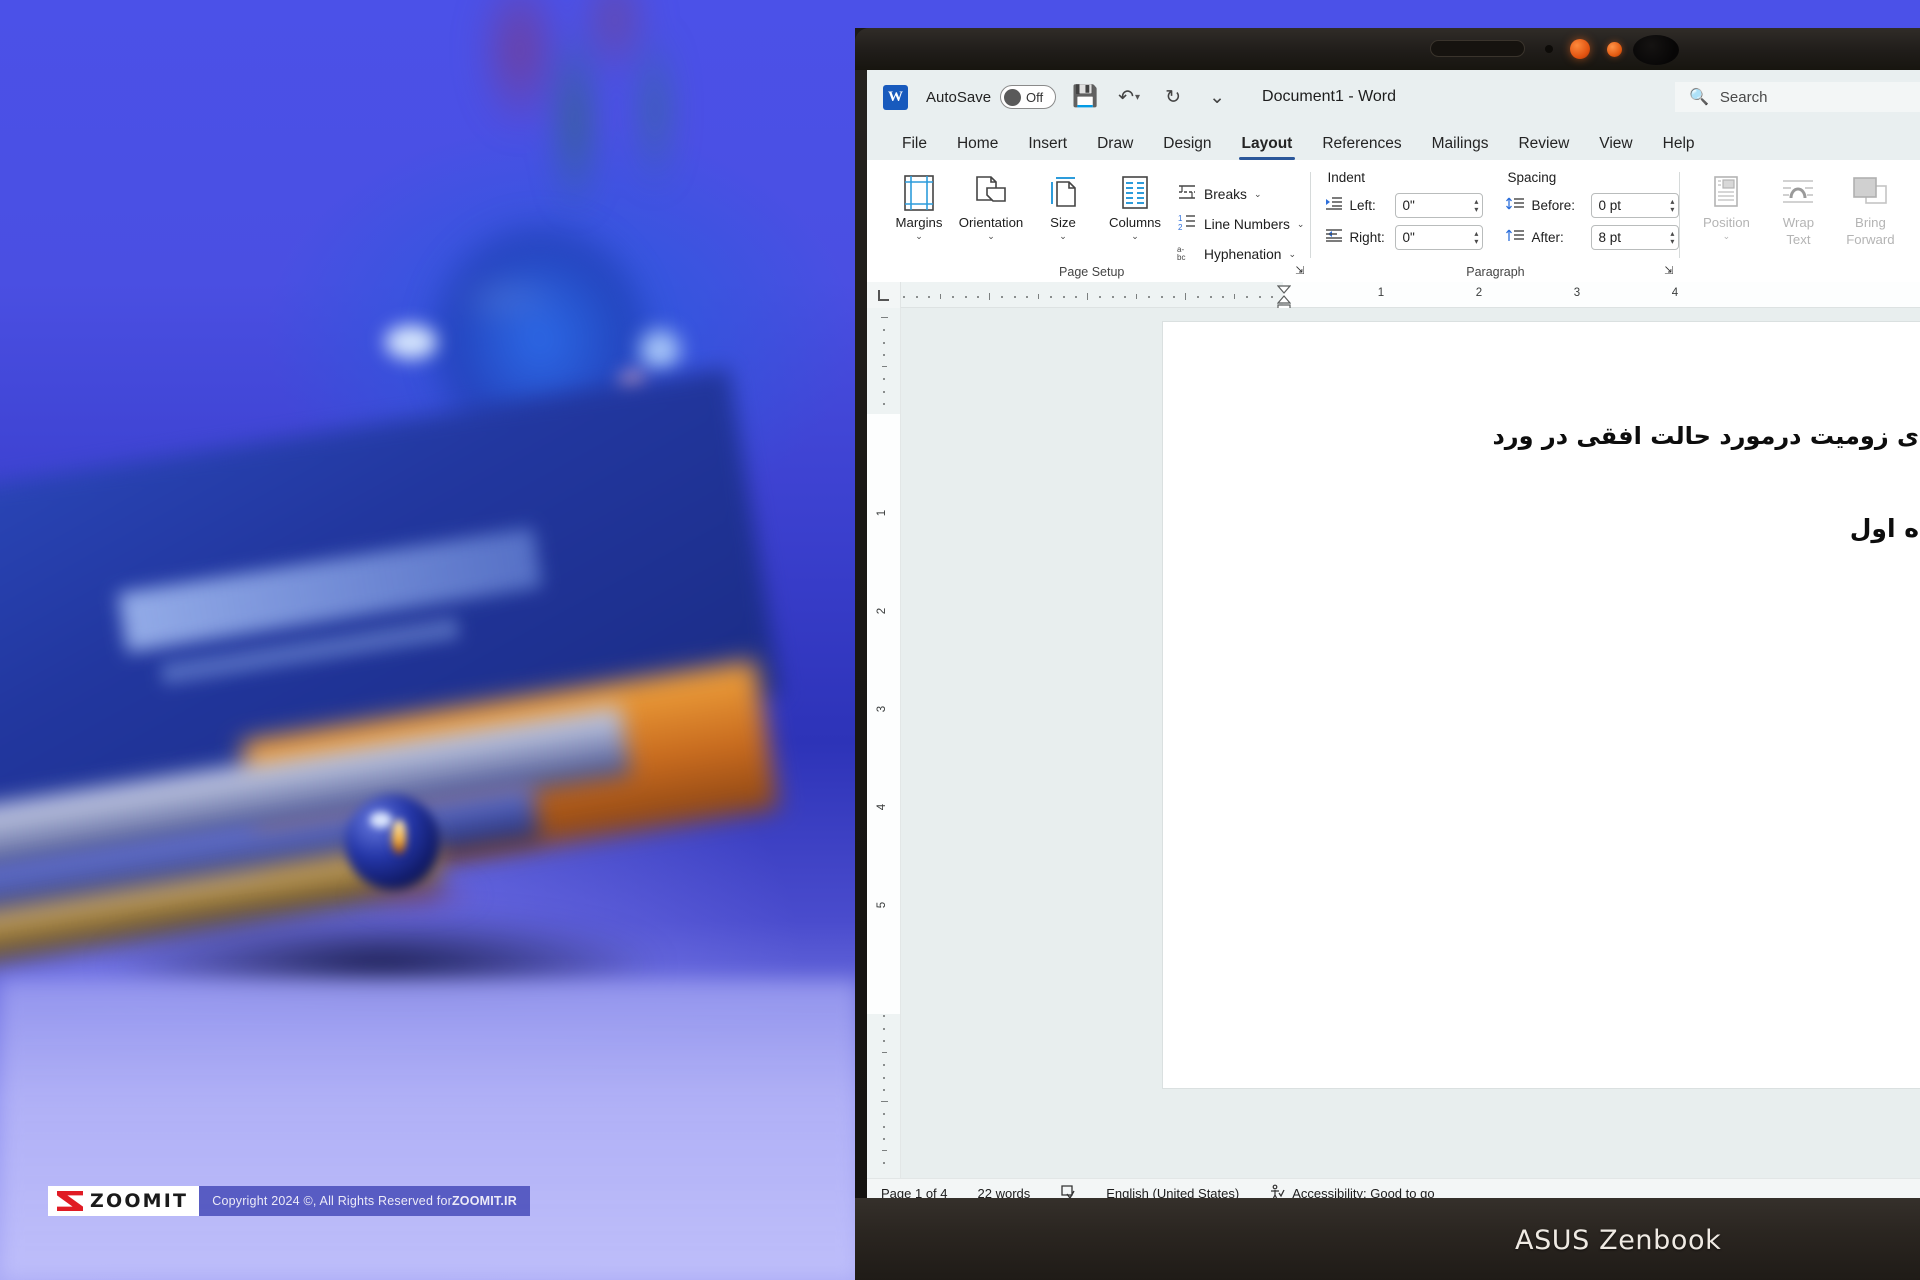 This screenshot has width=1920, height=1280. I want to click on spacing-before-label: Before:, so click(1553, 205).